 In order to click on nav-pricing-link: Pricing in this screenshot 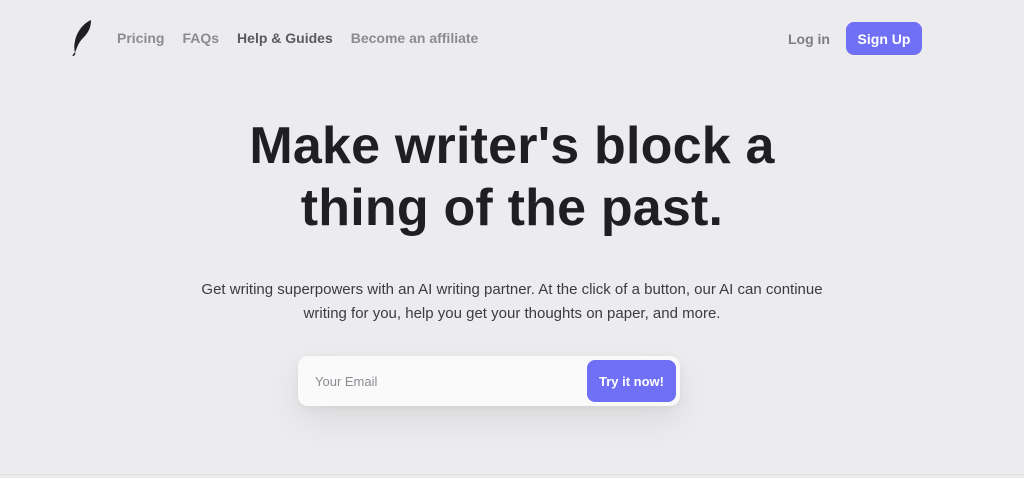, I will do `click(140, 38)`.